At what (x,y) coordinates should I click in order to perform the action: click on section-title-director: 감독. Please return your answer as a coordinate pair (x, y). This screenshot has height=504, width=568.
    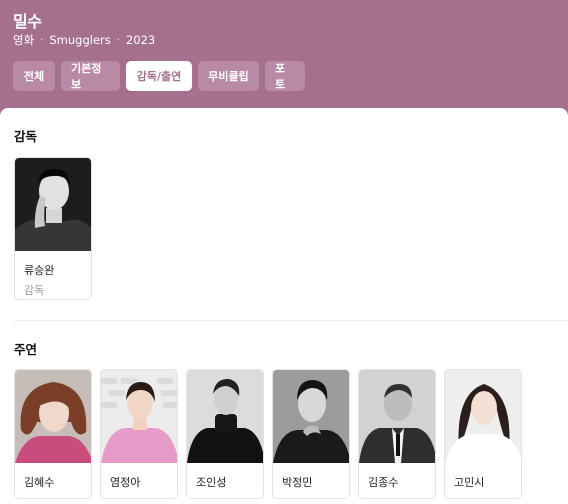
    Looking at the image, I should click on (26, 136).